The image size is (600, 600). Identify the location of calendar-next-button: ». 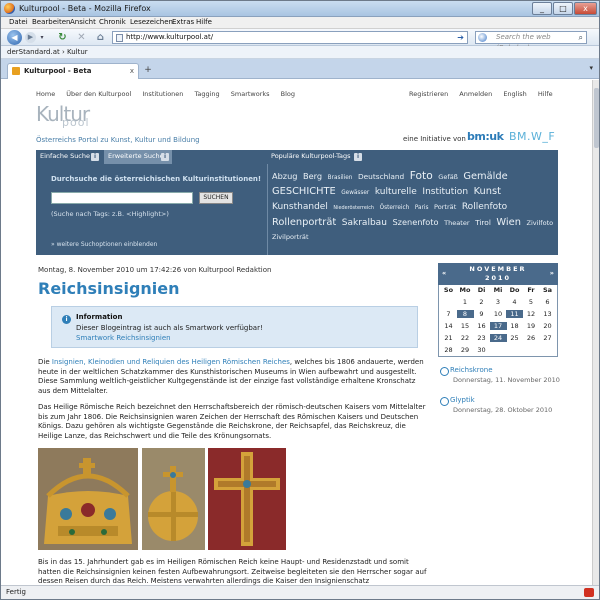
(552, 273).